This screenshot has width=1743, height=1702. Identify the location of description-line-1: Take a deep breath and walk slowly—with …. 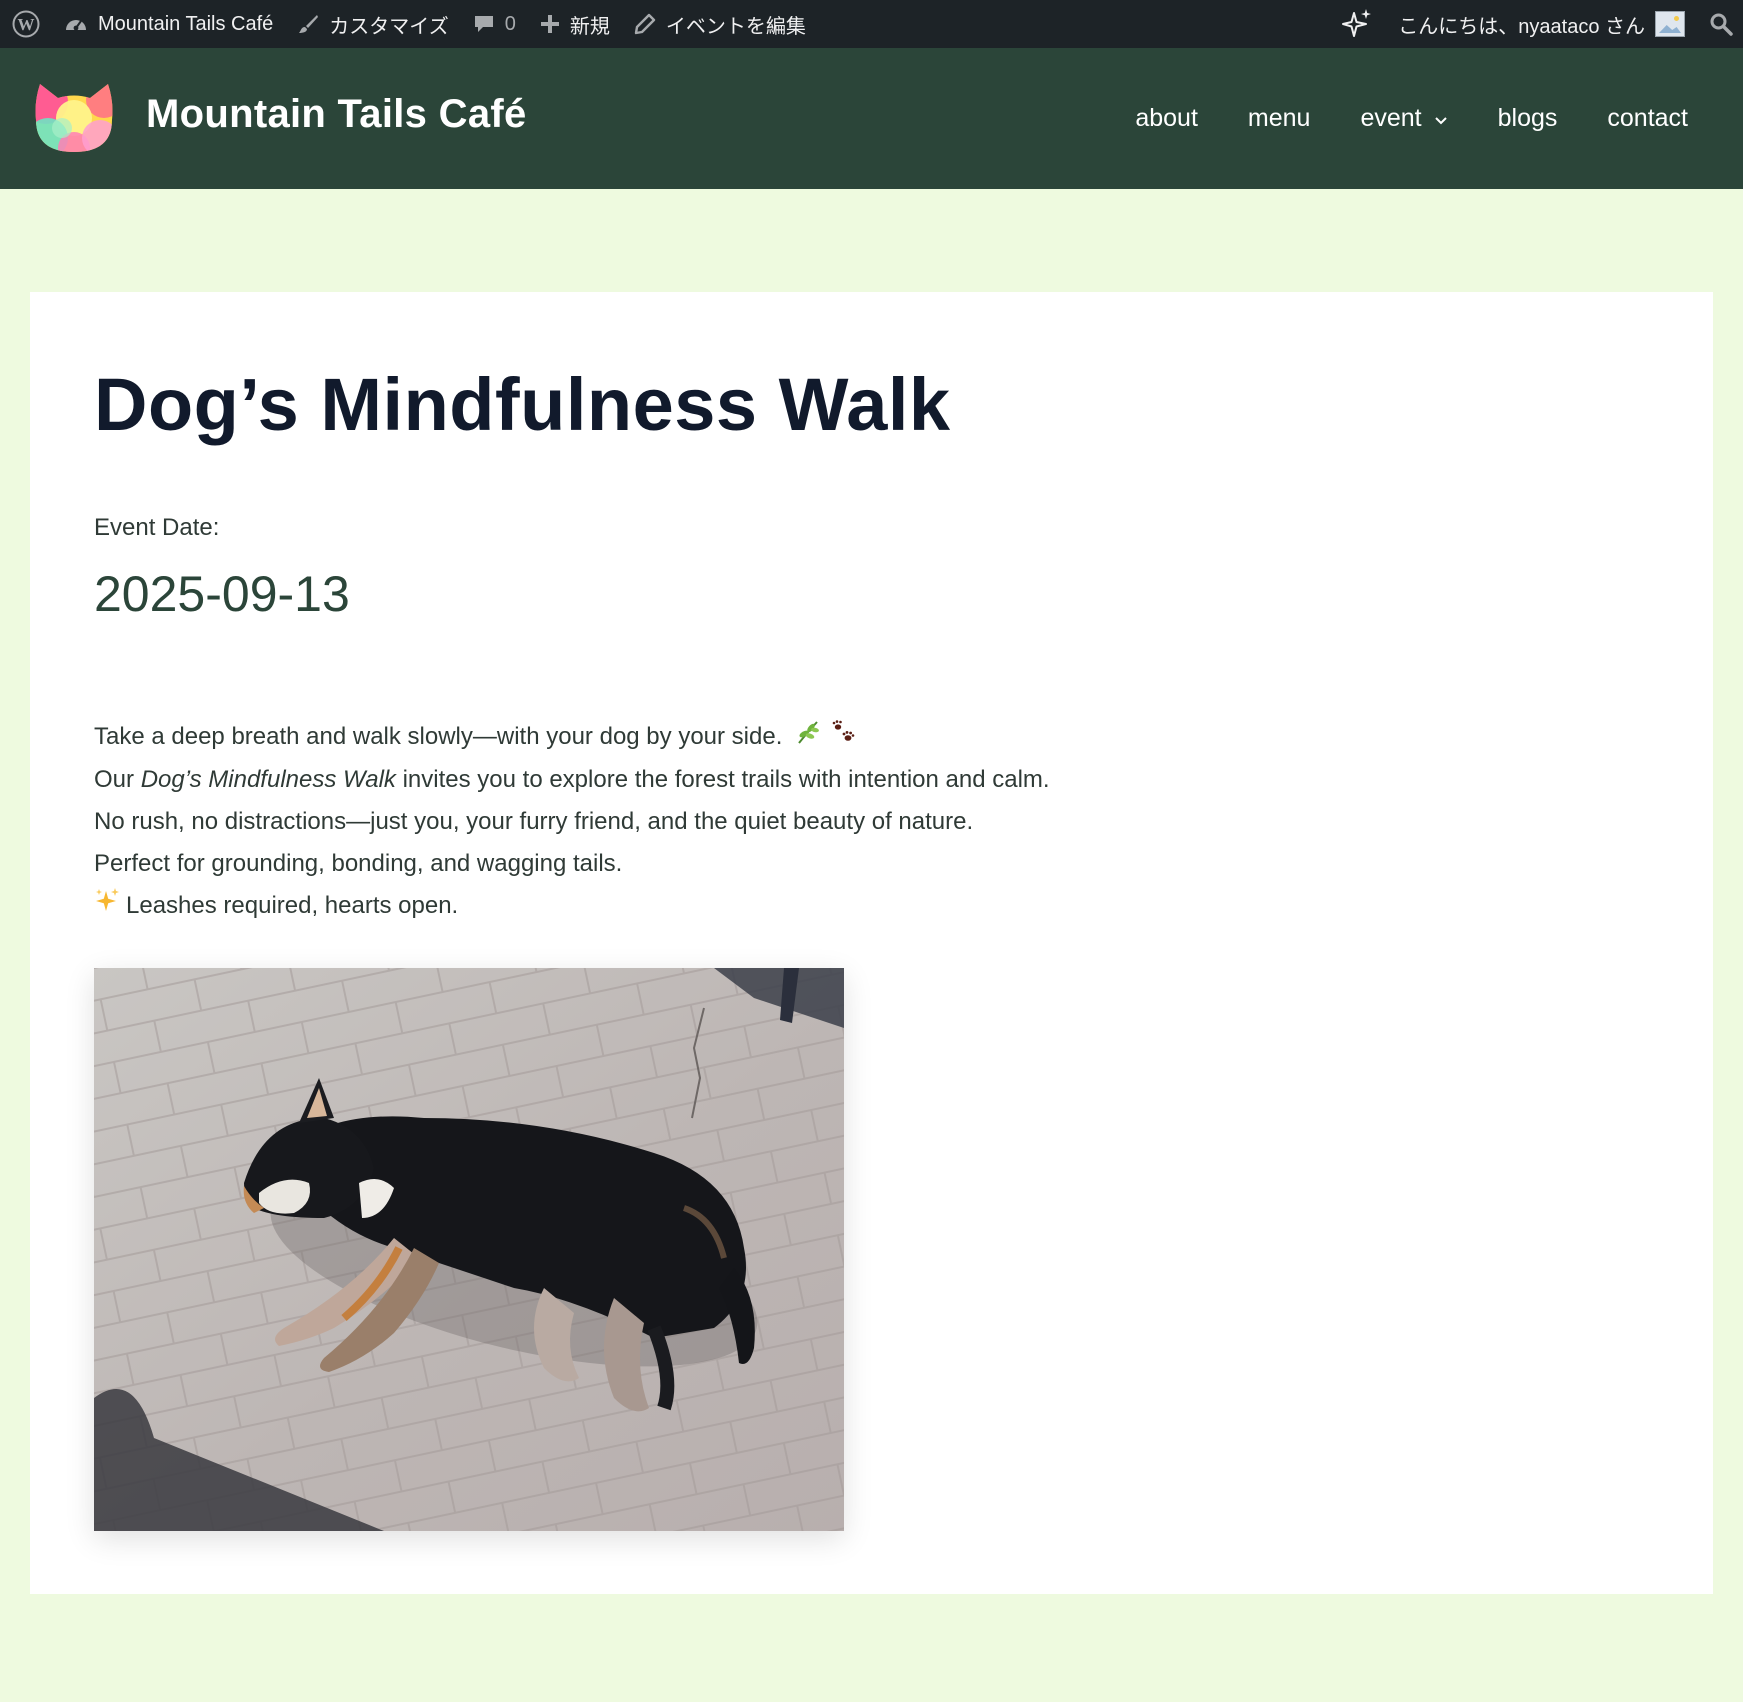
(572, 737).